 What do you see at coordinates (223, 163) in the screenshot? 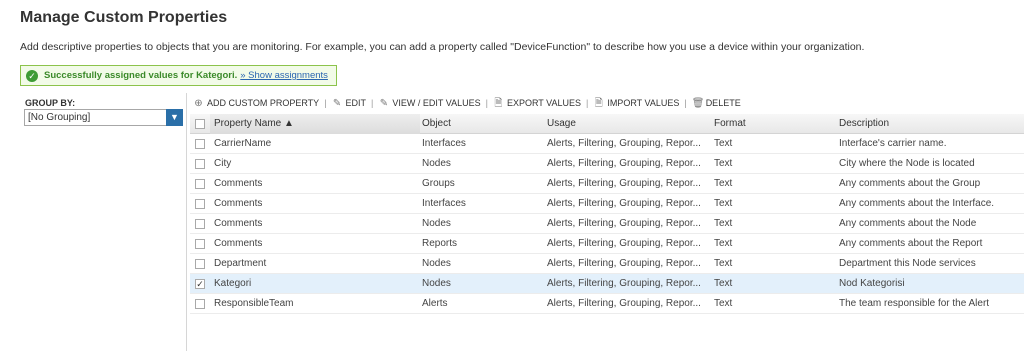
I see `property-name-cell: City` at bounding box center [223, 163].